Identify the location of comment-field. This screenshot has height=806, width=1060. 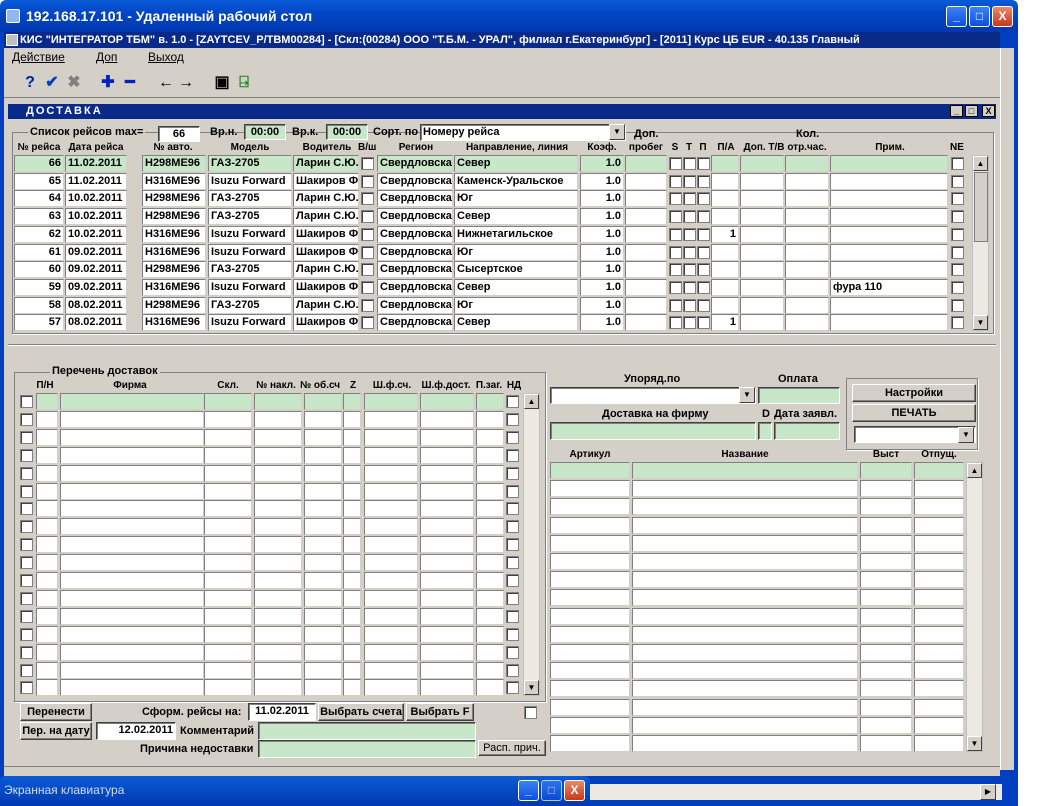
(367, 731).